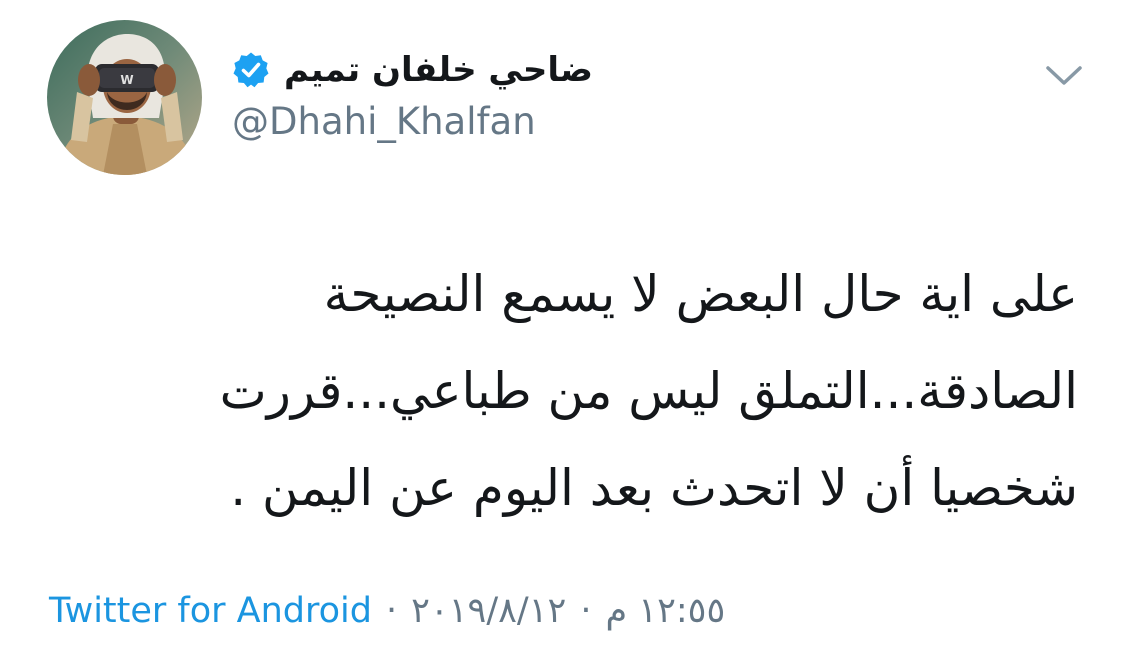 Image resolution: width=1125 pixels, height=659 pixels. What do you see at coordinates (700, 294) in the screenshot?
I see `tweet-text-line: على اية حال البعض لا يسمع النصيحة` at bounding box center [700, 294].